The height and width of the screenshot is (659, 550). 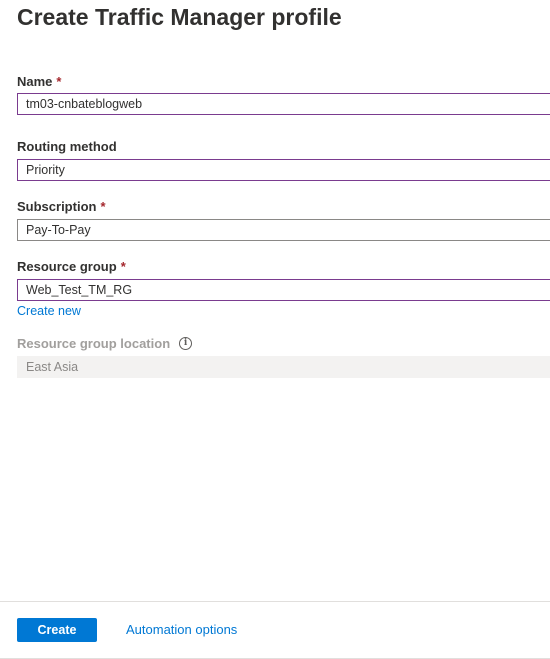 I want to click on subscription-label-text: Subscription, so click(x=57, y=206).